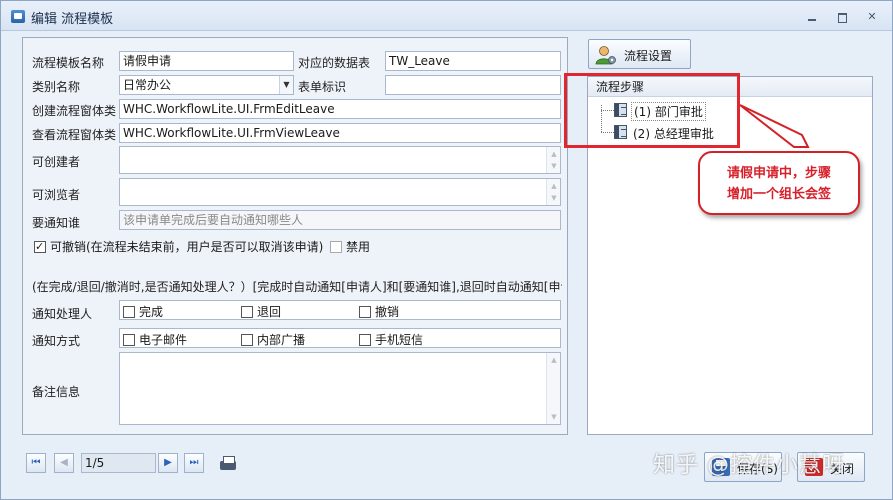 Image resolution: width=893 pixels, height=500 pixels. What do you see at coordinates (56, 392) in the screenshot?
I see `remarks-label: 备注信息` at bounding box center [56, 392].